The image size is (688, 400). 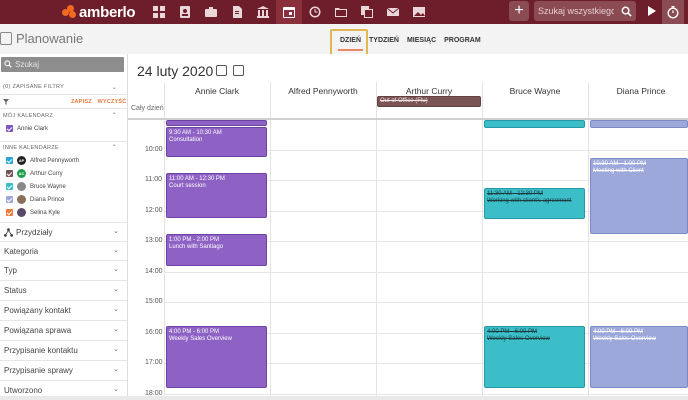 What do you see at coordinates (34, 173) in the screenshot?
I see `calendar-item-arthur-curry: AC Arthur Curry` at bounding box center [34, 173].